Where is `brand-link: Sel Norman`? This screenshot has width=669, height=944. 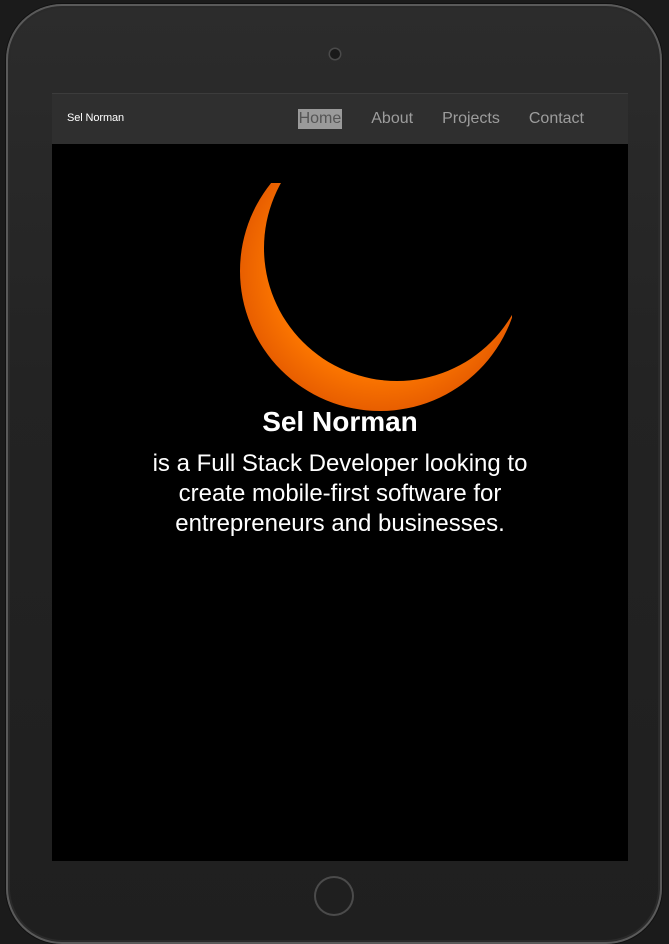 brand-link: Sel Norman is located at coordinates (95, 118).